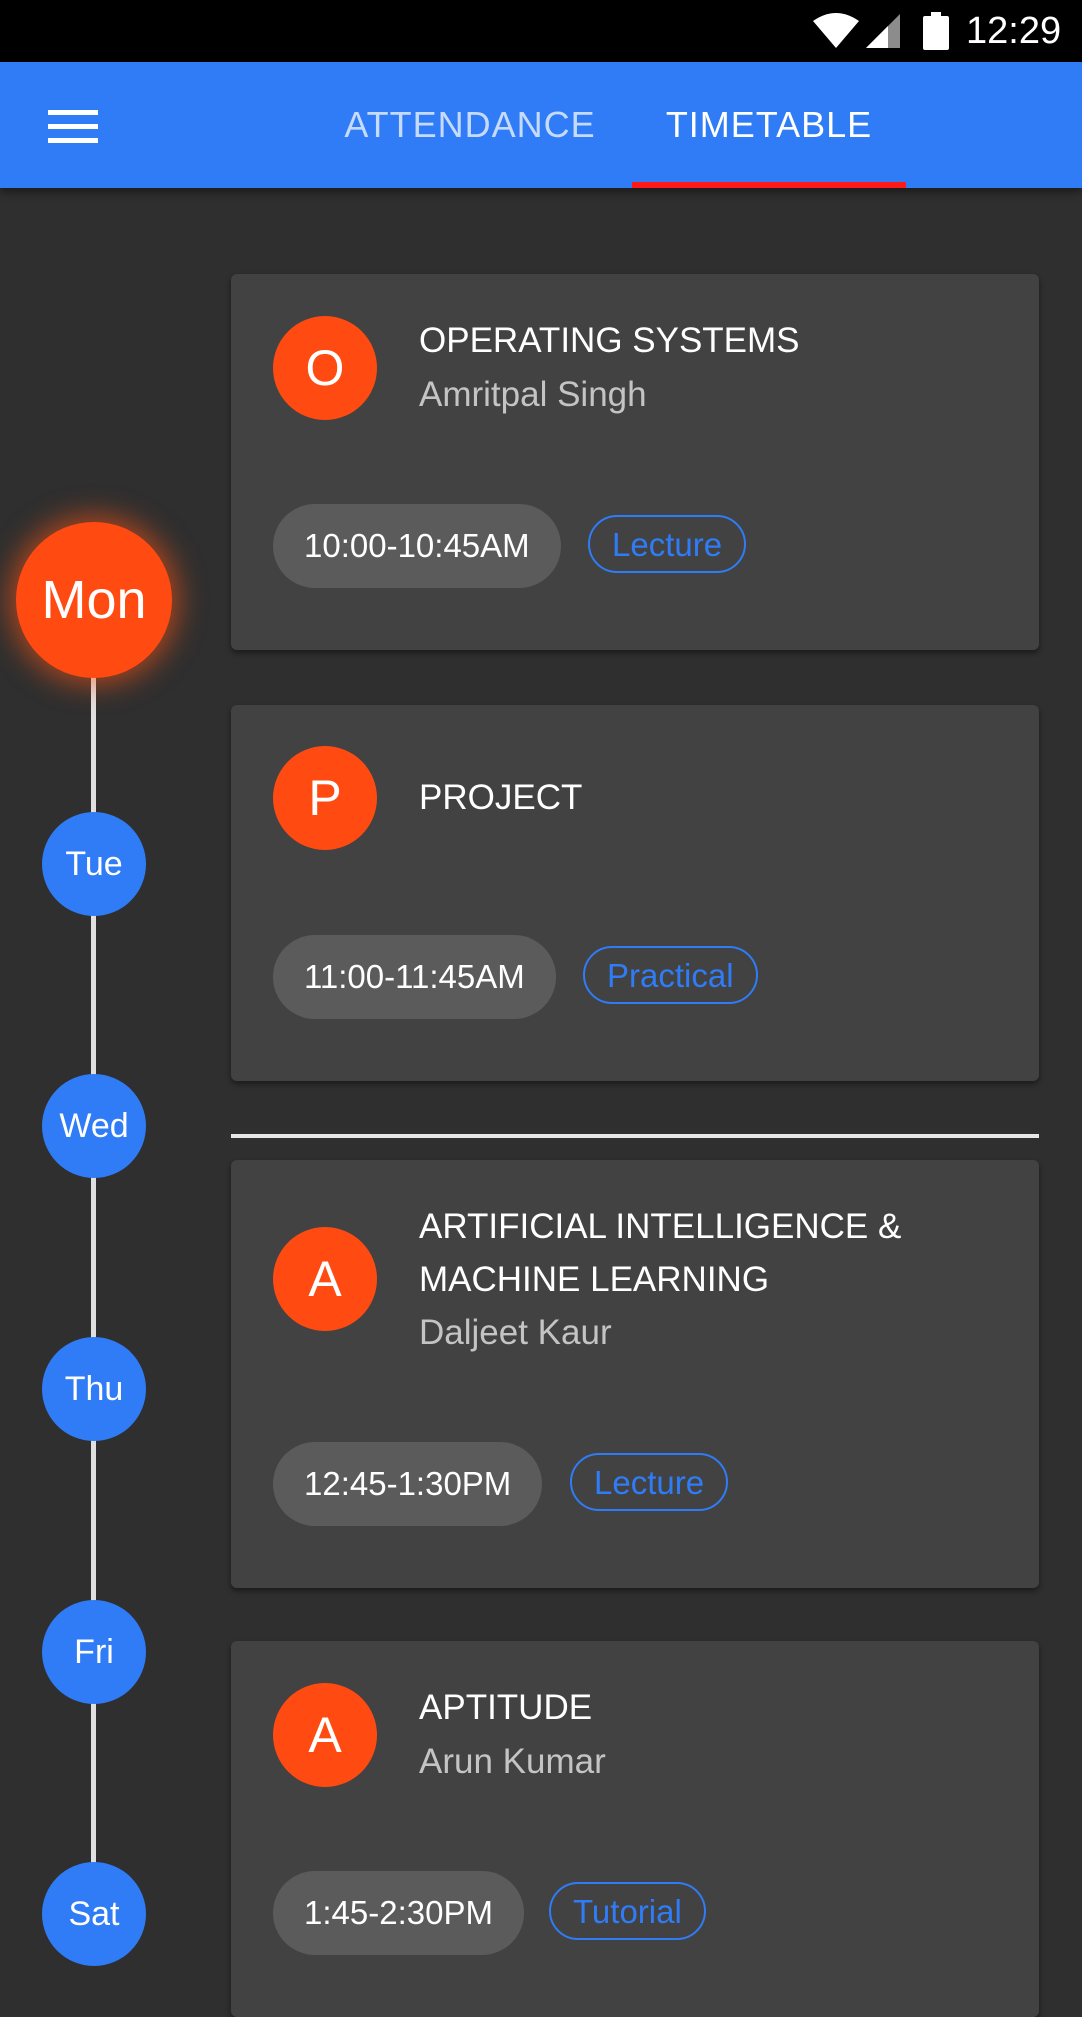 This screenshot has width=1082, height=2017. Describe the element at coordinates (470, 125) in the screenshot. I see `tab-attendance: ATTENDANCE` at that location.